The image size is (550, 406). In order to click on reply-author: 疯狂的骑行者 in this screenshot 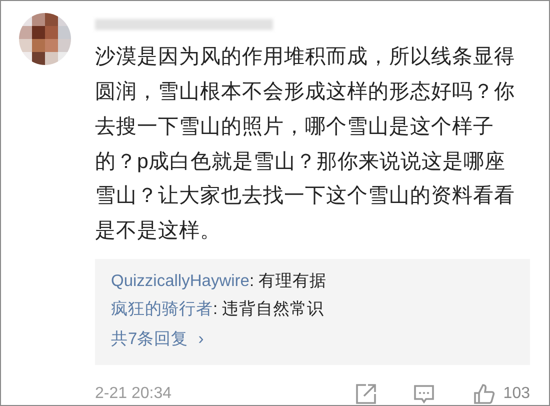, I will do `click(162, 309)`.